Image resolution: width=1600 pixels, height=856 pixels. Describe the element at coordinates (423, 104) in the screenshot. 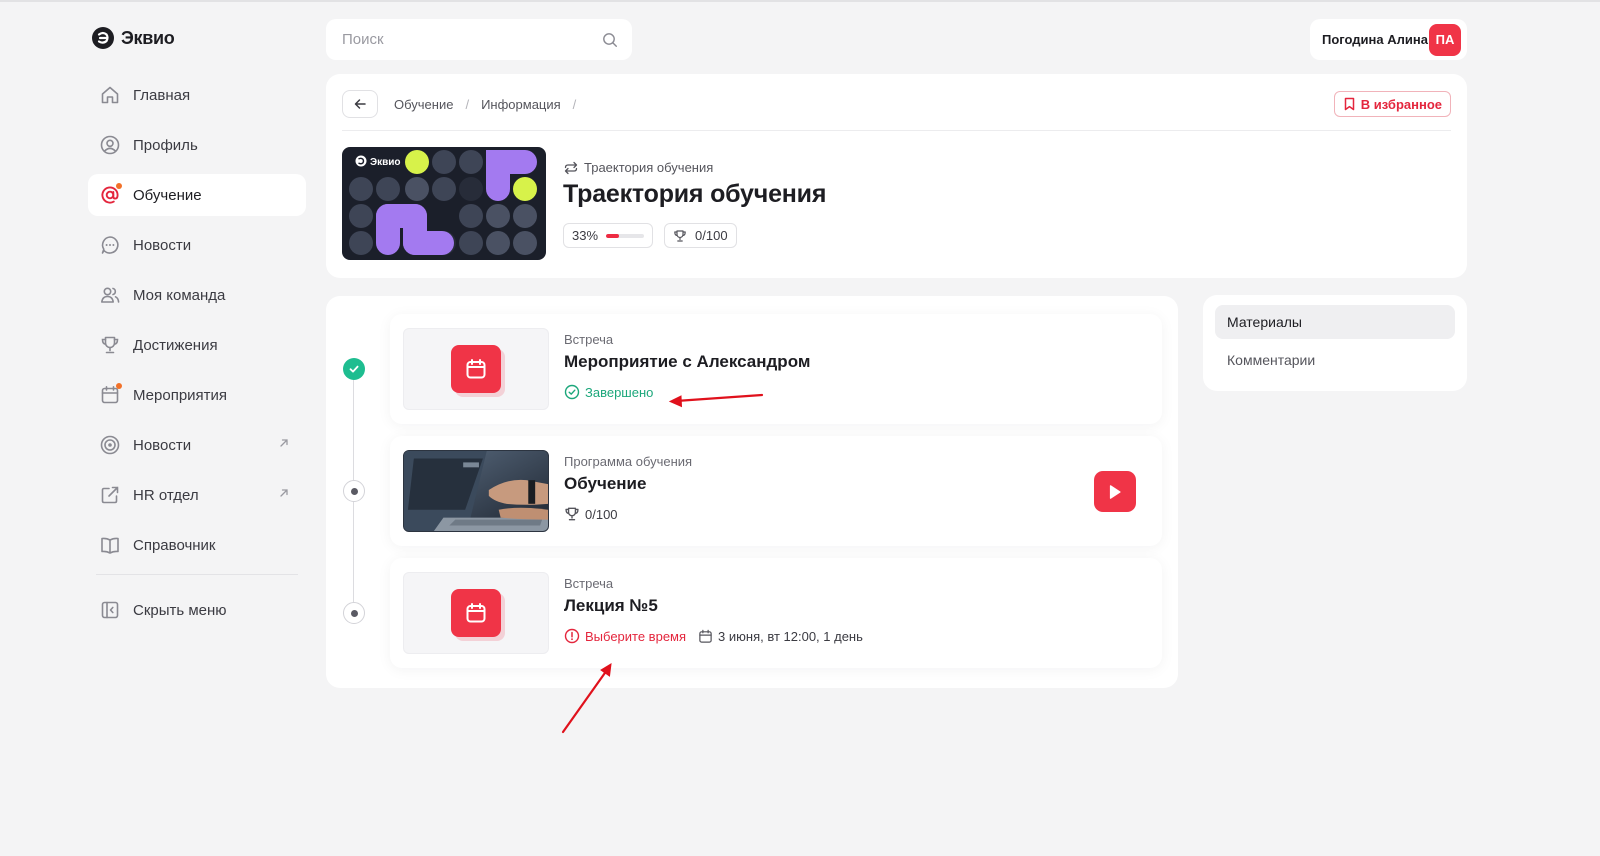

I see `breadcrumb-item-learning: Обучение` at that location.